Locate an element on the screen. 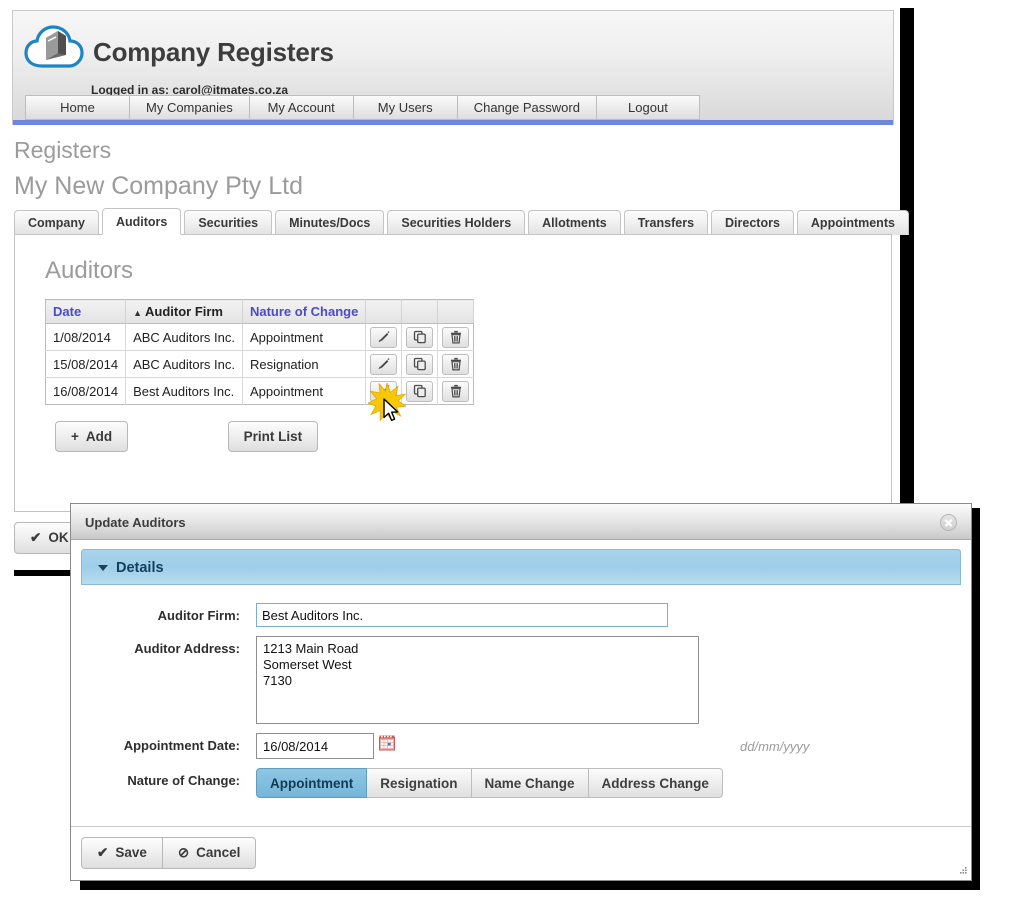 The image size is (1015, 915). auditor-address-textarea is located at coordinates (477, 680).